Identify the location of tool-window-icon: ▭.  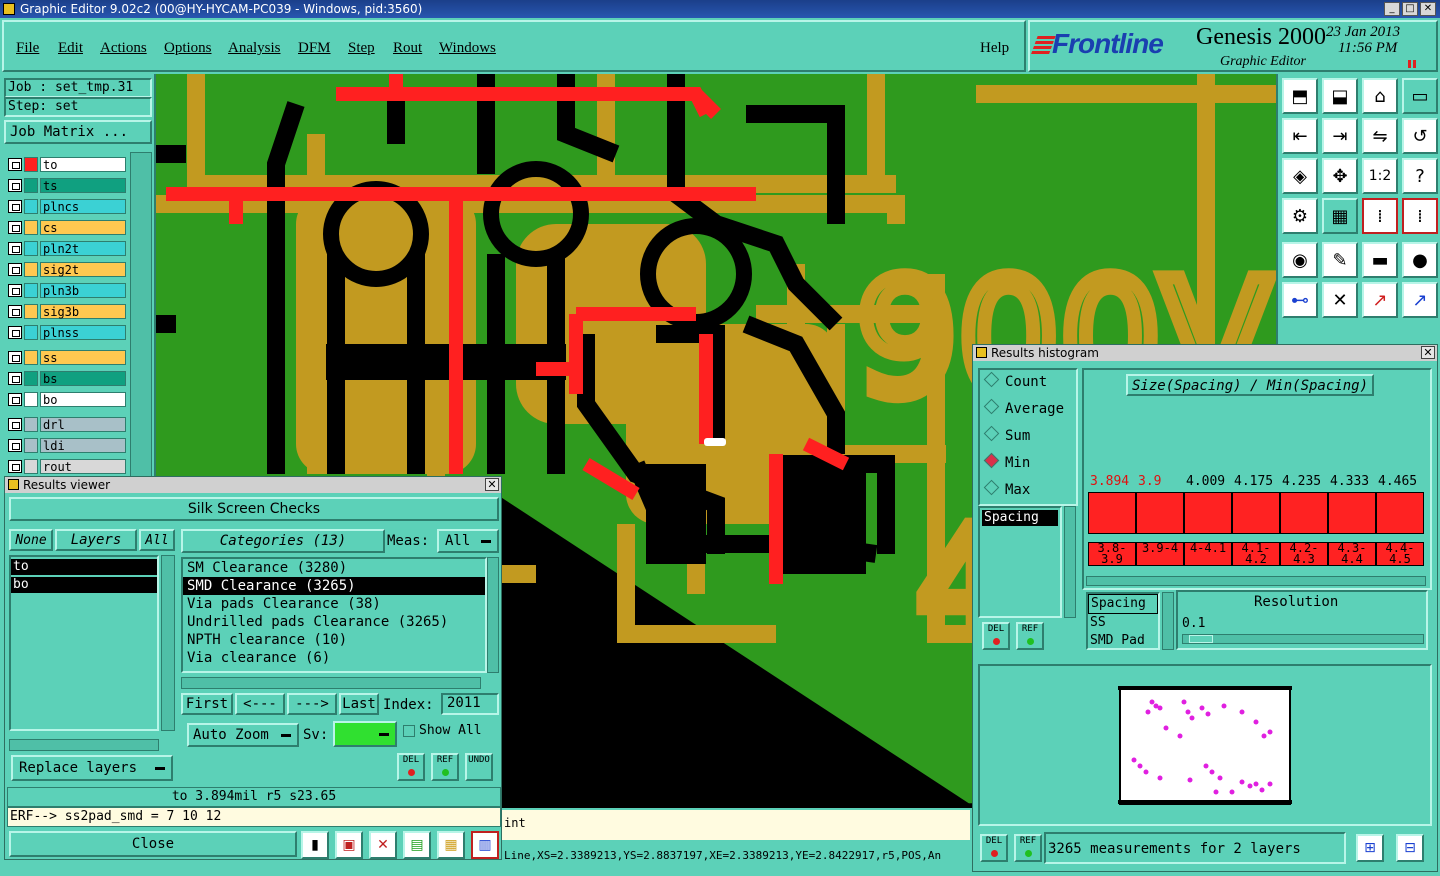
(1420, 96).